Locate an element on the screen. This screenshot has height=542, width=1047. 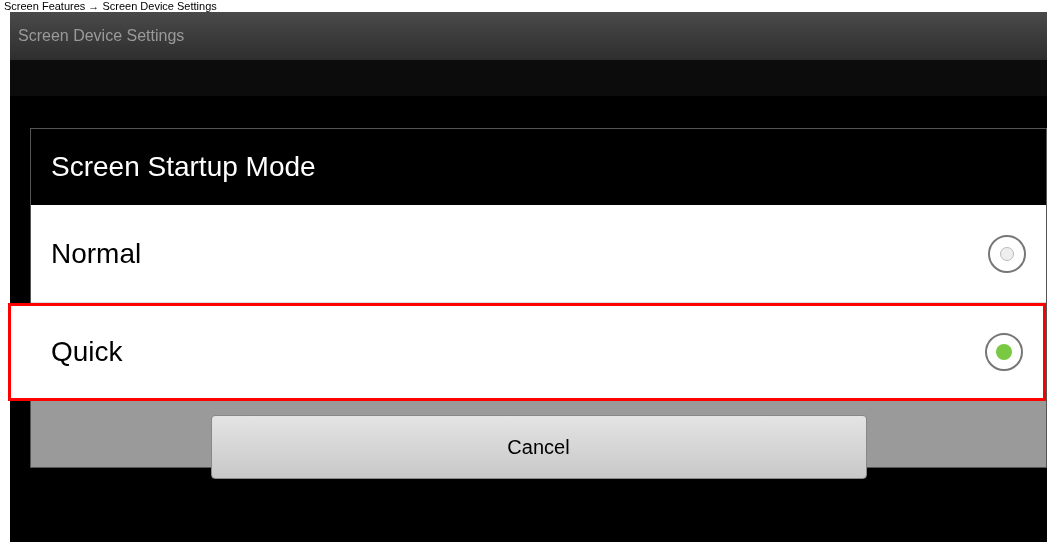
cancel-button: Cancel is located at coordinates (538, 447).